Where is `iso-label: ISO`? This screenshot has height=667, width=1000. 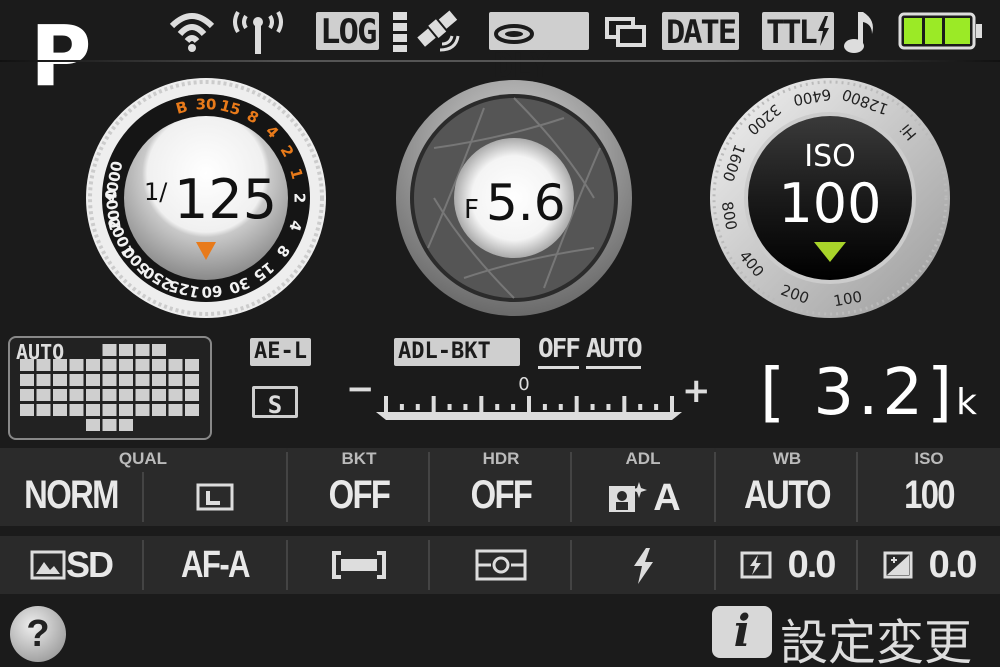 iso-label: ISO is located at coordinates (830, 156).